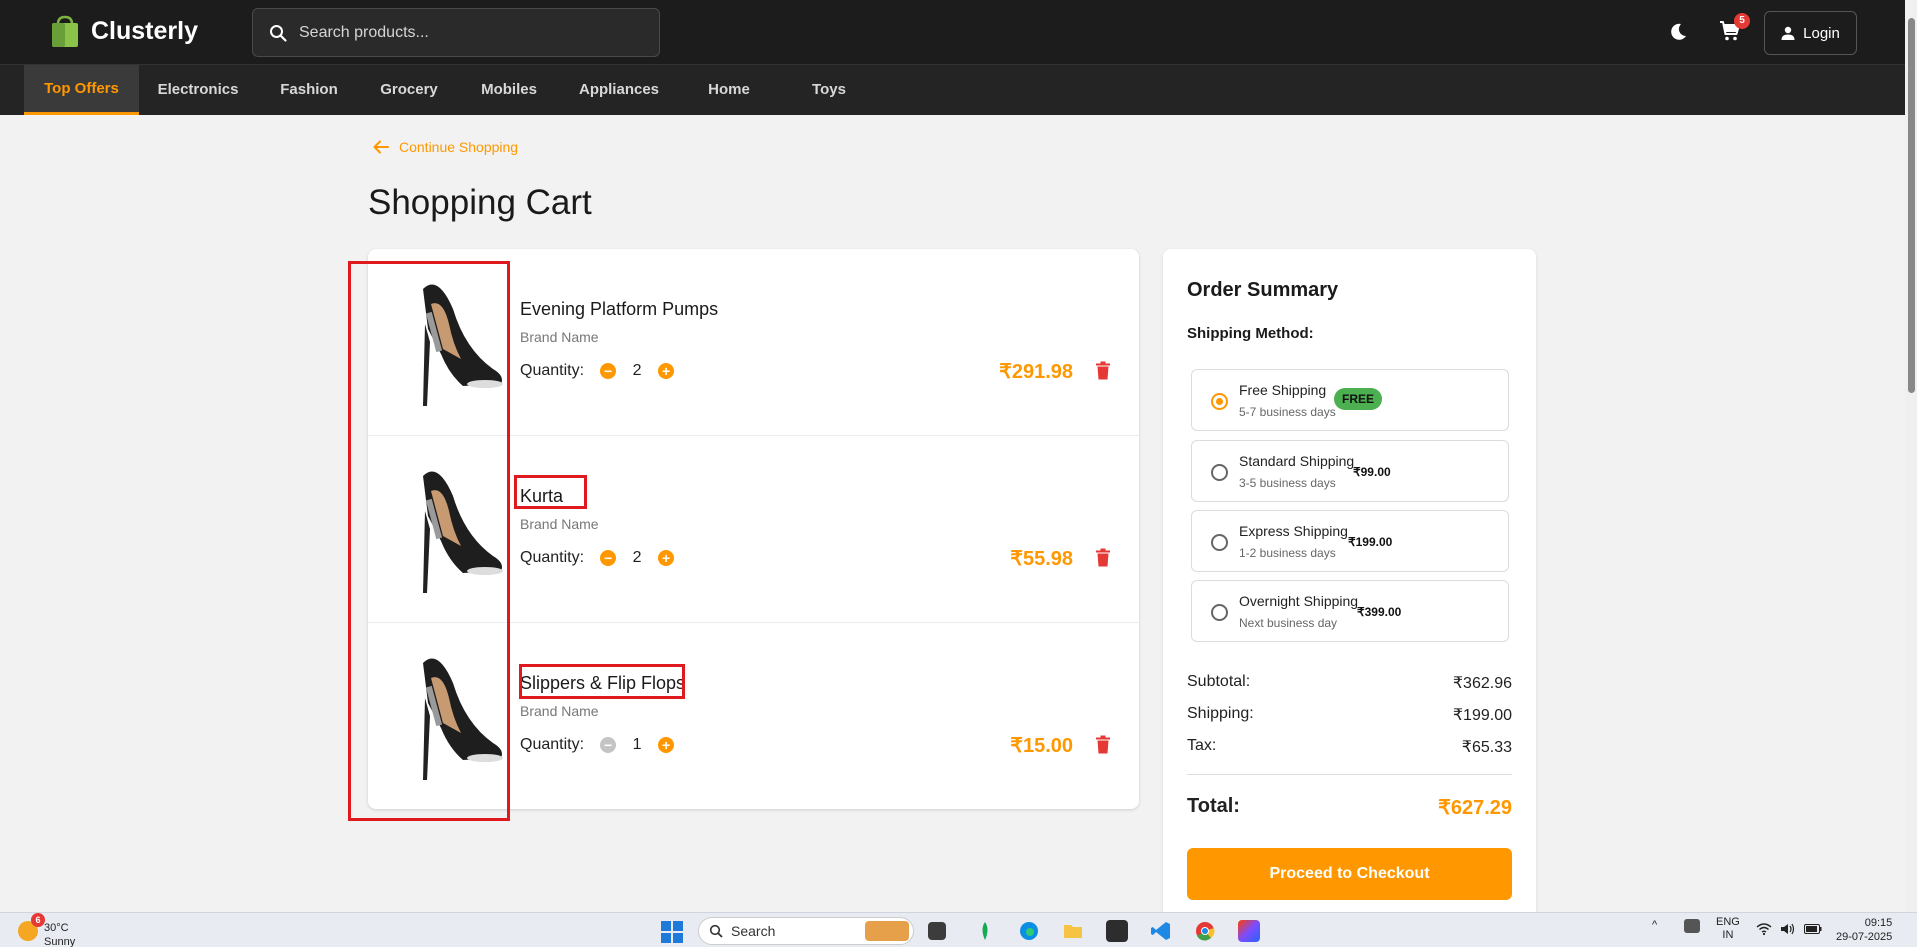  Describe the element at coordinates (1486, 747) in the screenshot. I see `tax-value: ₹65.33` at that location.